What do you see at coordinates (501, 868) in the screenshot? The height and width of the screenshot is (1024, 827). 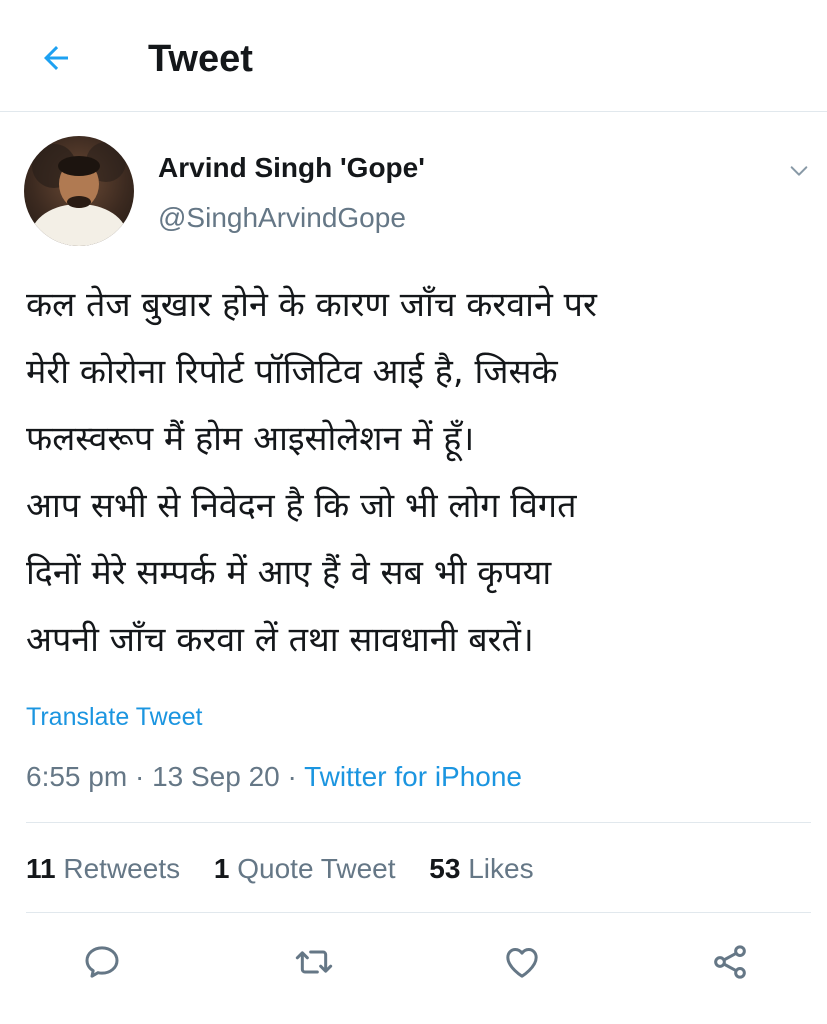 I see `likes-label: Likes` at bounding box center [501, 868].